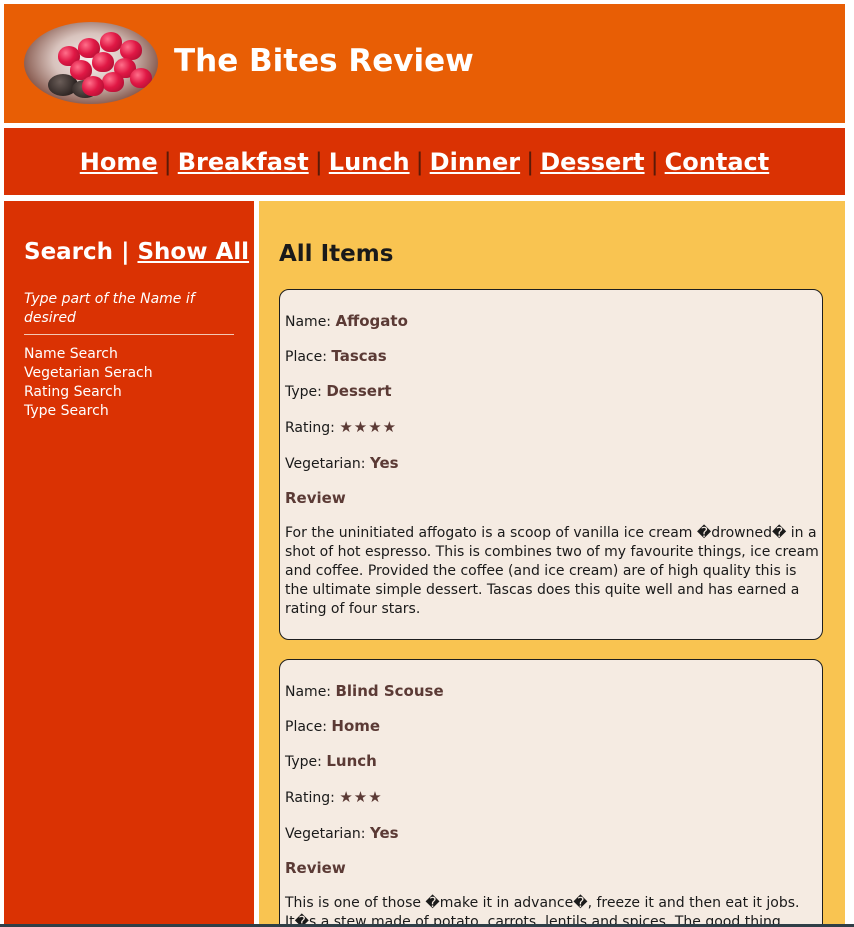 The width and height of the screenshot is (854, 927). I want to click on place-row: Place: Home, so click(332, 726).